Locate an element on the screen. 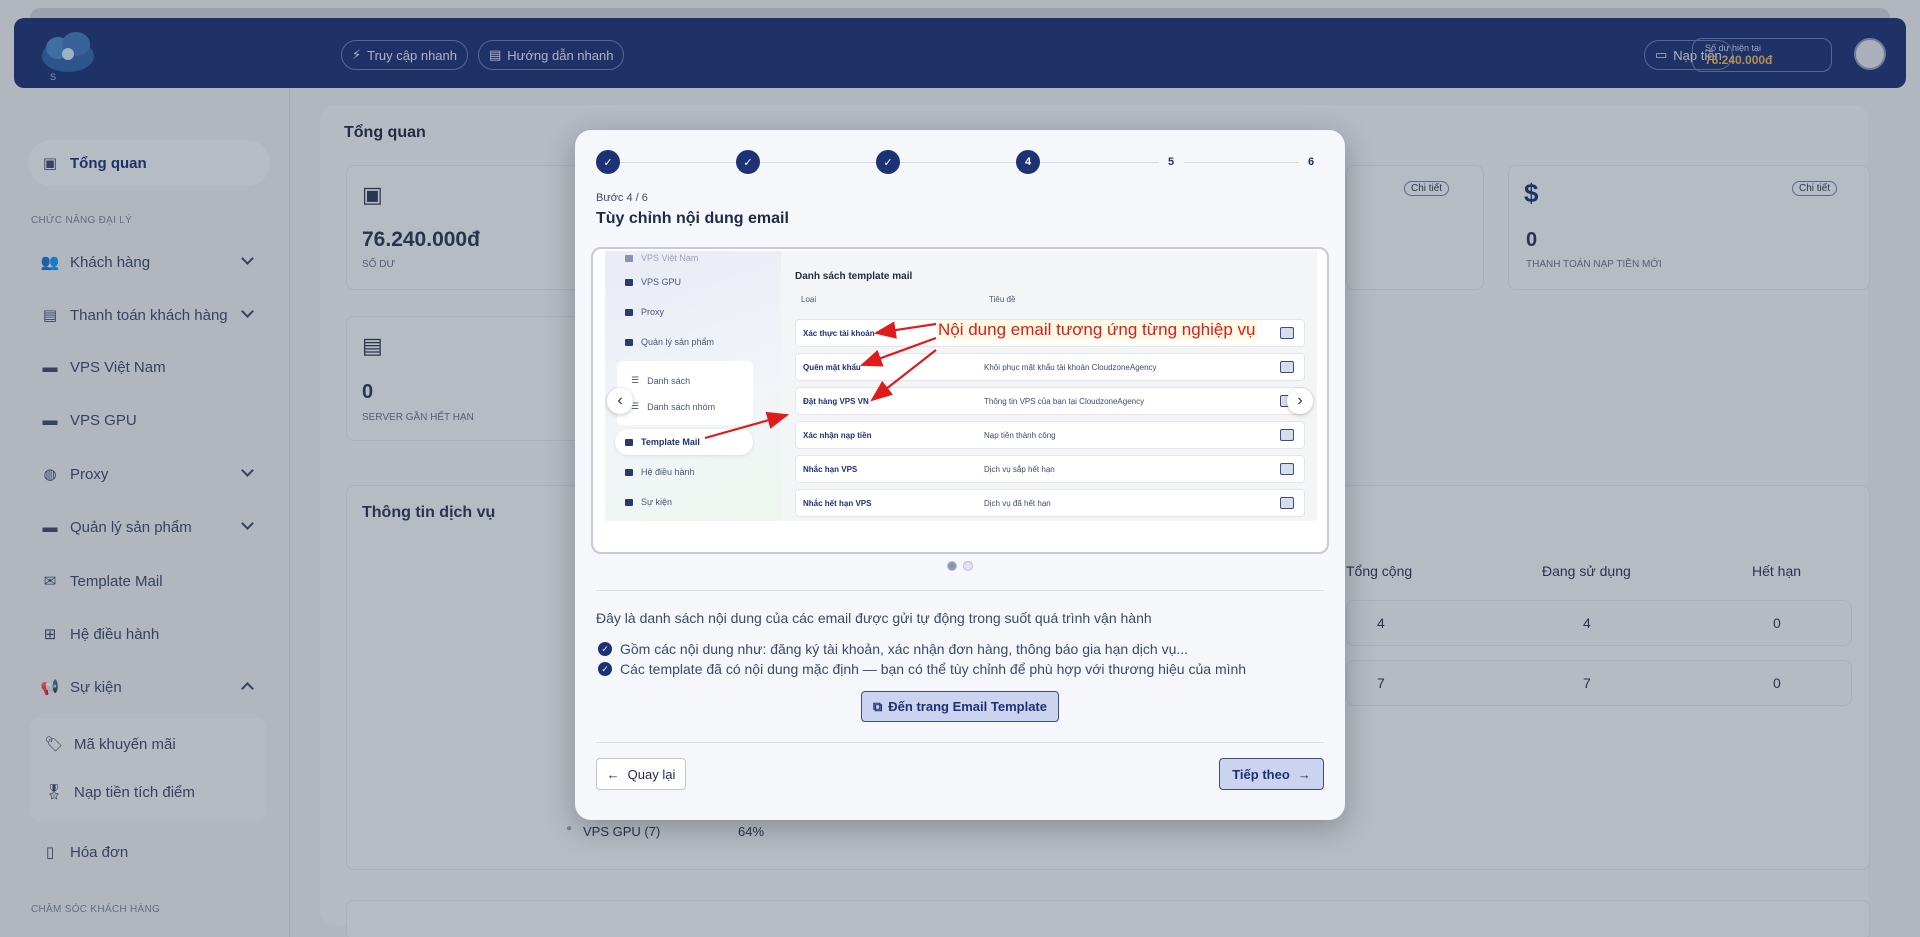  step-1-check-icon: ✓ is located at coordinates (608, 162).